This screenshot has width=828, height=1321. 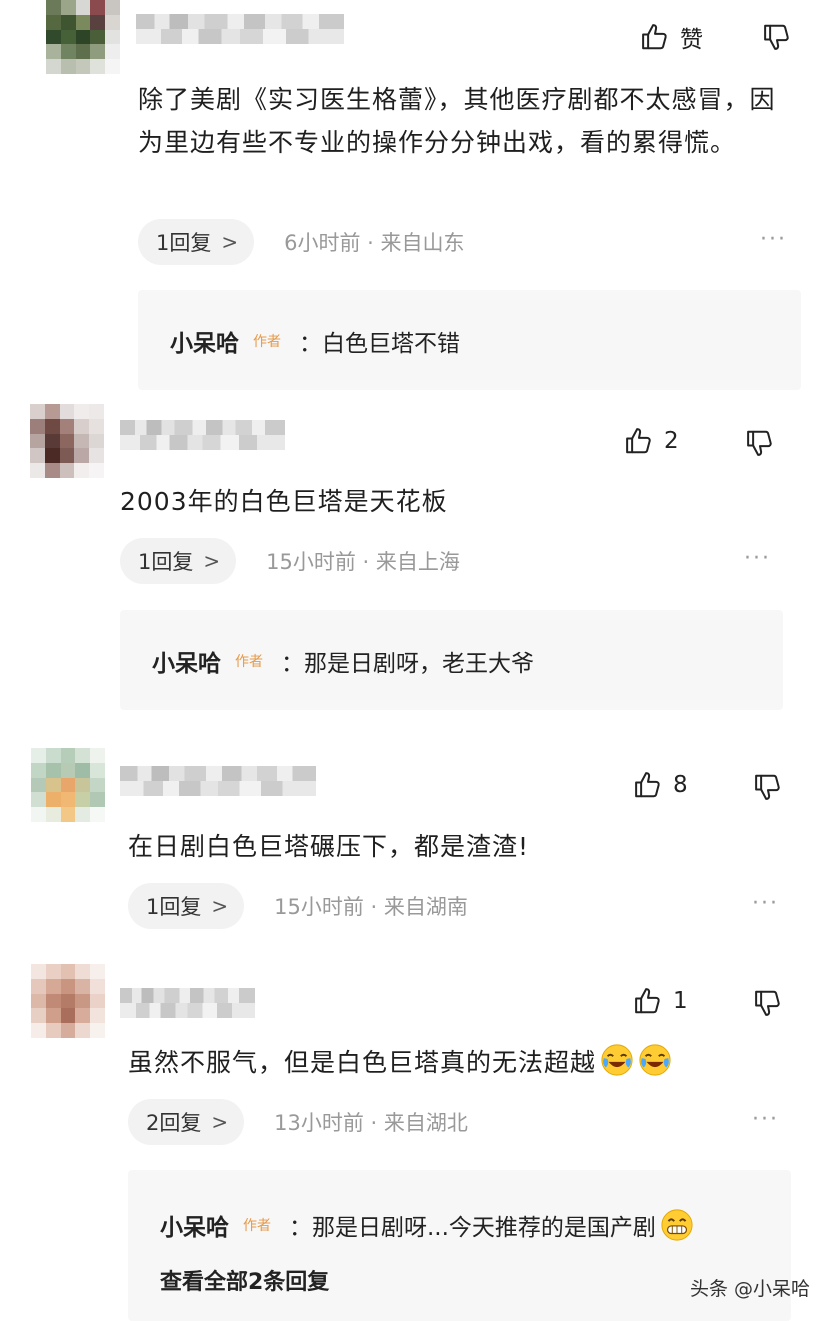 What do you see at coordinates (244, 1280) in the screenshot?
I see `view-all-replies-link: 查看全部2条回复` at bounding box center [244, 1280].